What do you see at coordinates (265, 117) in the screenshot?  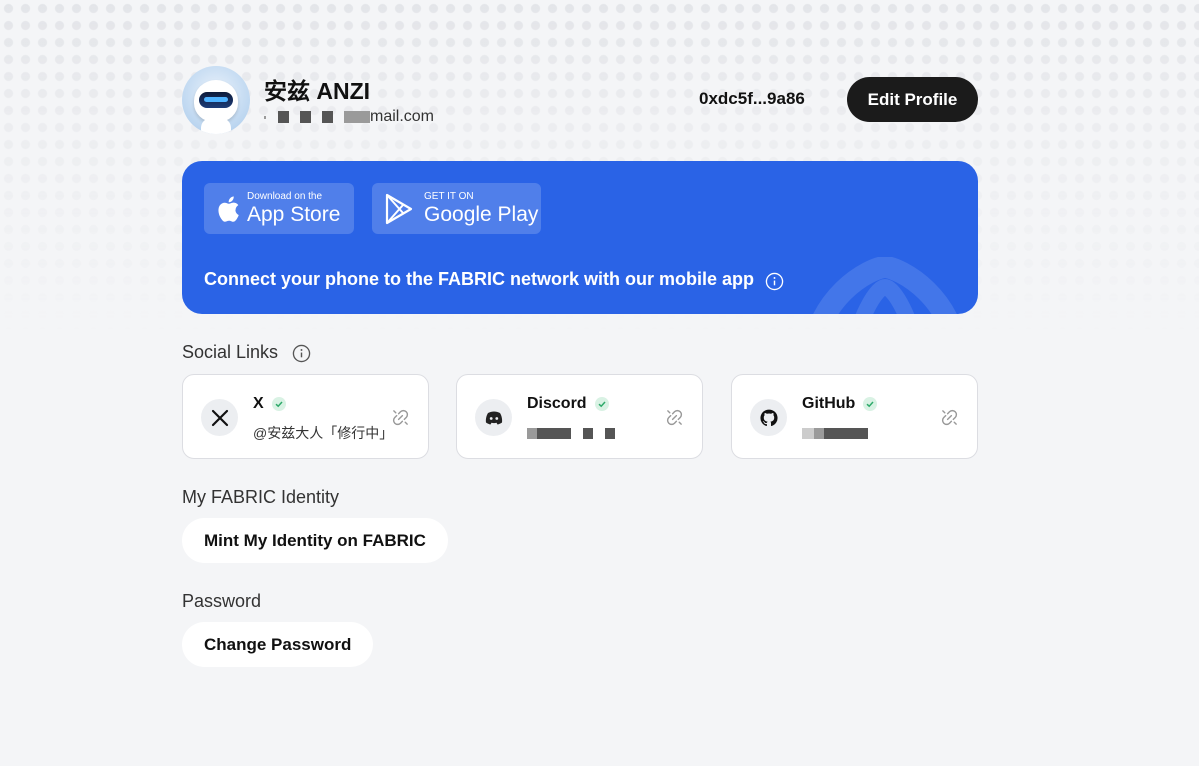 I see `email-redaction` at bounding box center [265, 117].